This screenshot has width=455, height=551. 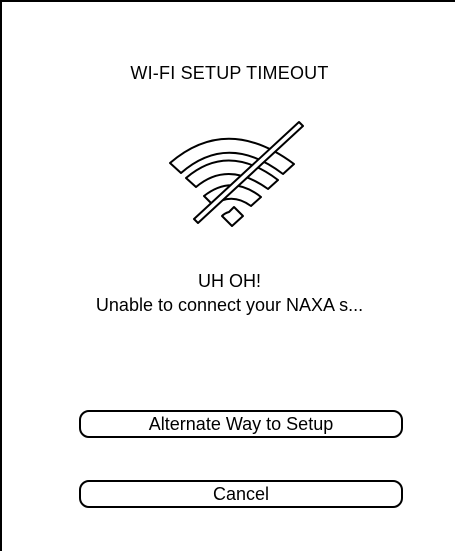 I want to click on alternate-setup-button: Alternate Way to Setup, so click(x=241, y=424).